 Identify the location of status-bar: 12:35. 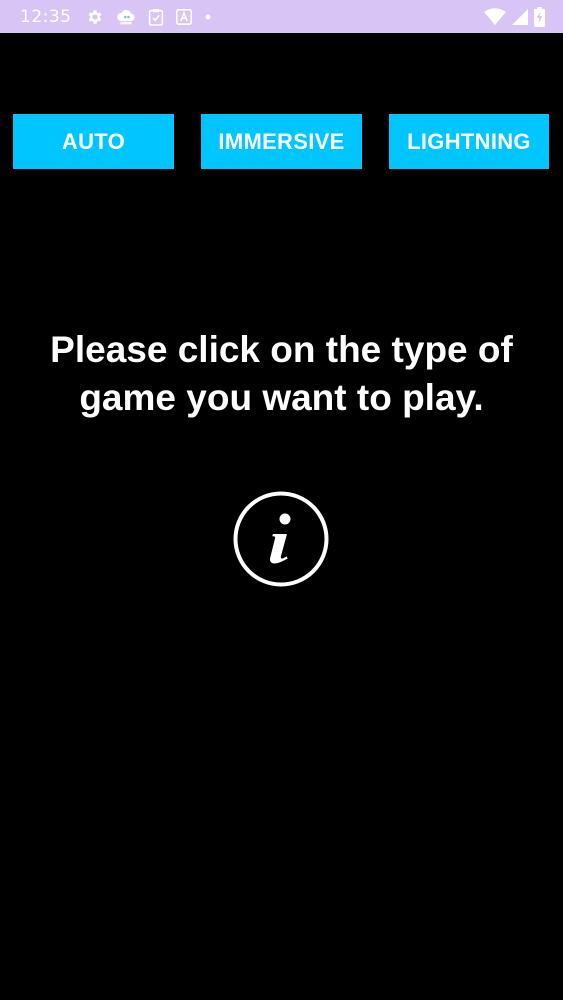
(281, 16).